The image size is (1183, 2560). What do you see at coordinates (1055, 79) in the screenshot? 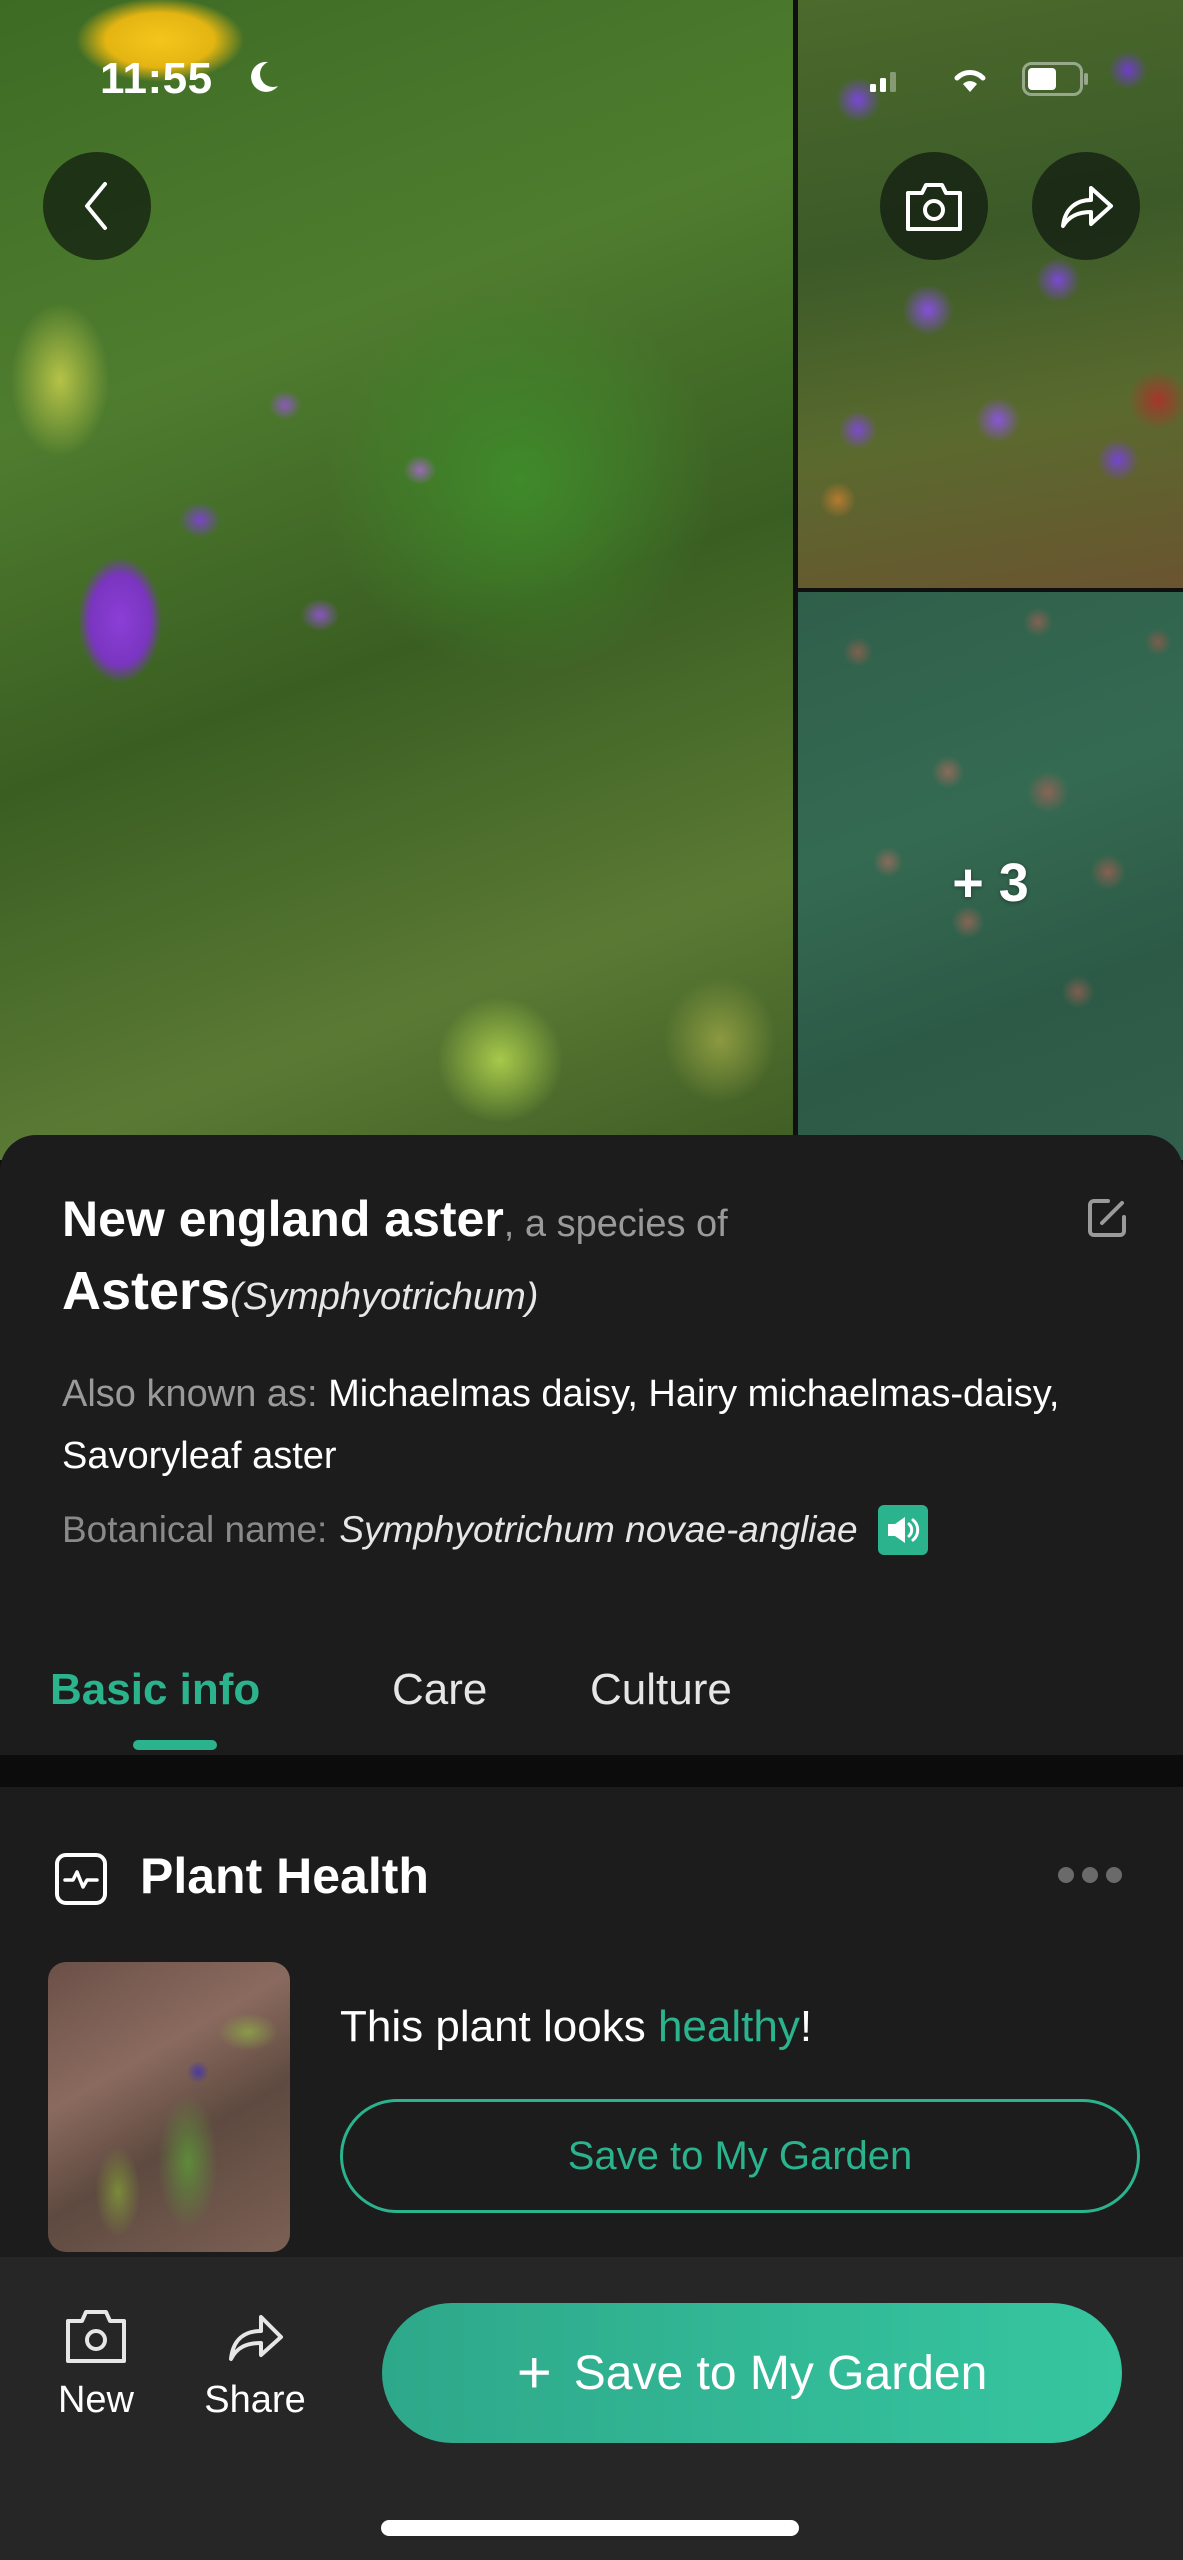
I see `battery-icon` at bounding box center [1055, 79].